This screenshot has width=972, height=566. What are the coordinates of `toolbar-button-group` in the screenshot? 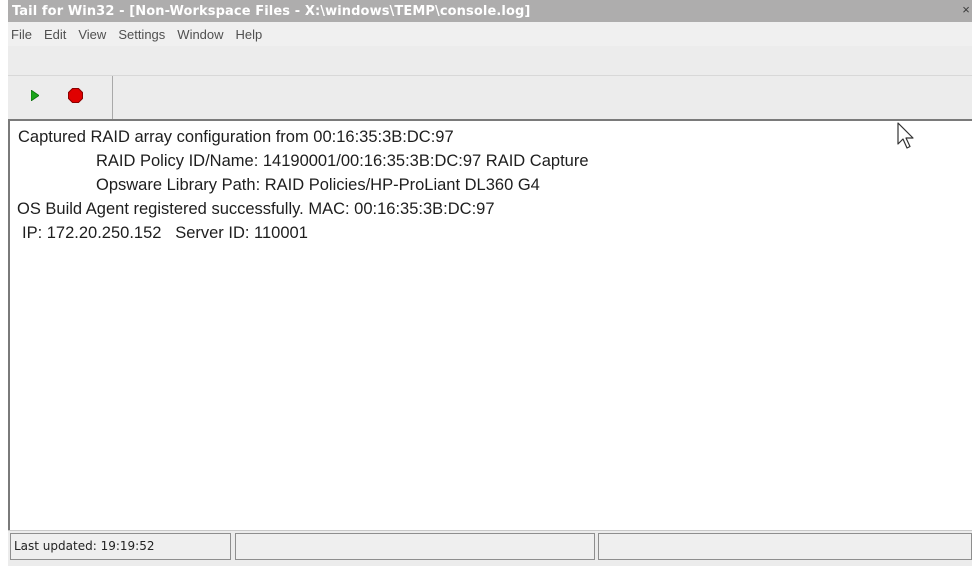 It's located at (61, 97).